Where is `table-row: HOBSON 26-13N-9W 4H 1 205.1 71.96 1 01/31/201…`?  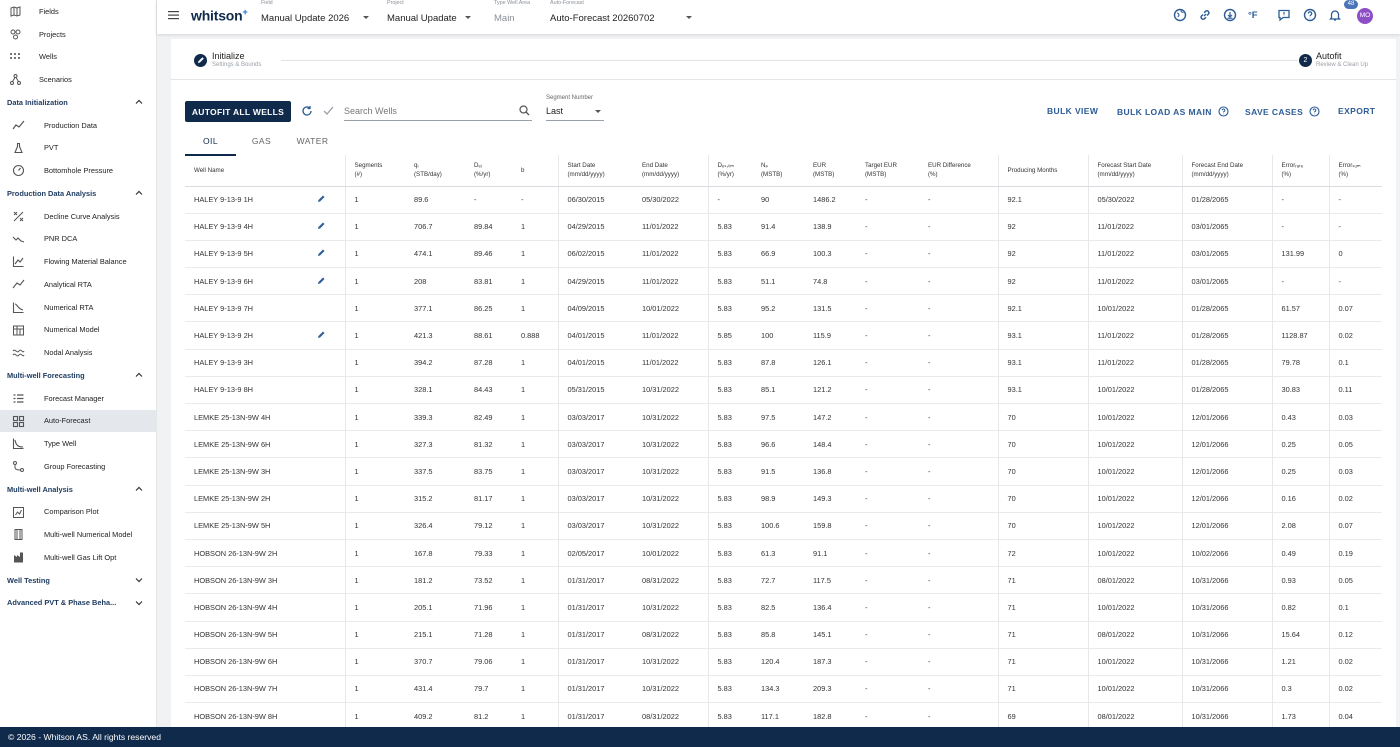 table-row: HOBSON 26-13N-9W 4H 1 205.1 71.96 1 01/31/201… is located at coordinates (783, 607).